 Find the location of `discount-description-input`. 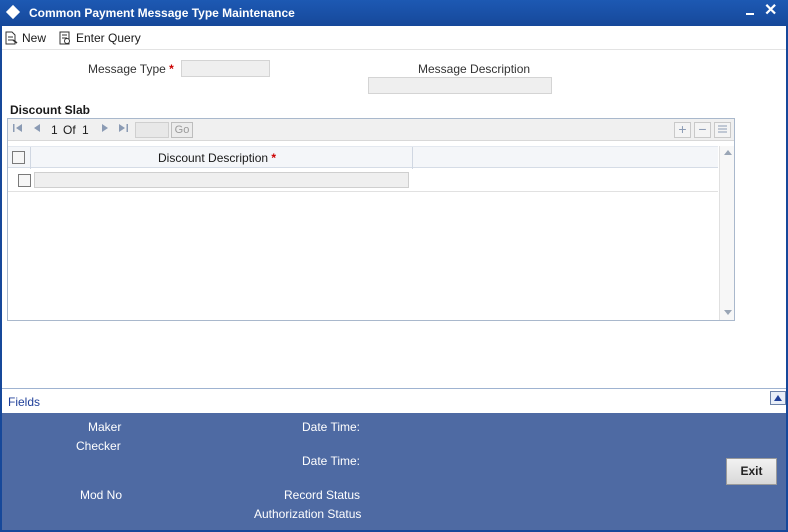

discount-description-input is located at coordinates (221, 180).